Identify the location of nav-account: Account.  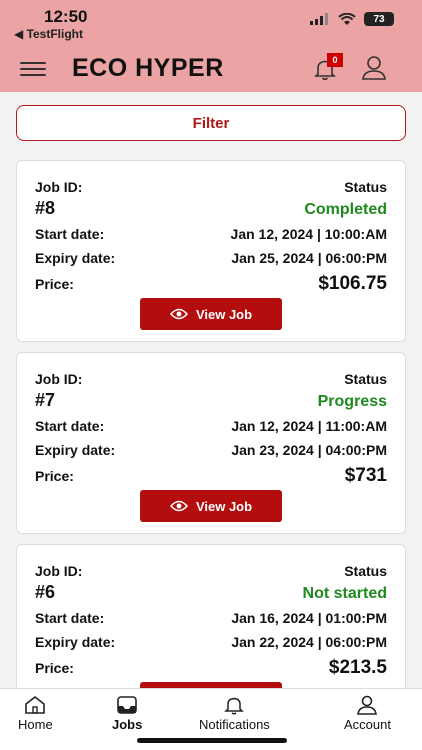
(367, 713).